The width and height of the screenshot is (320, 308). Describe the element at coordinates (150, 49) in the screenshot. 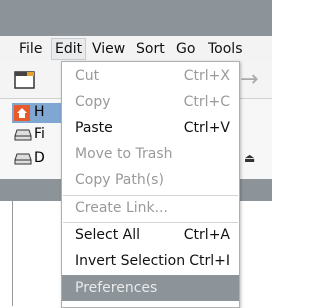

I see `menu-sort: Sort` at that location.